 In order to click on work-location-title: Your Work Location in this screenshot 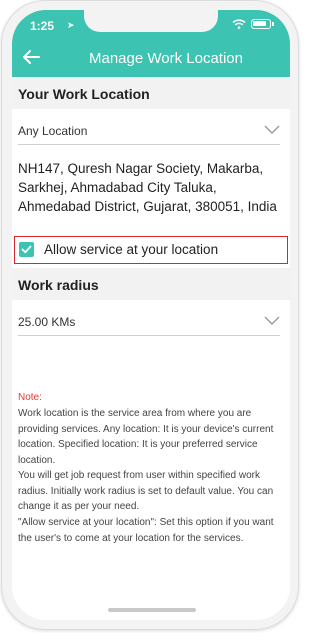, I will do `click(84, 94)`.